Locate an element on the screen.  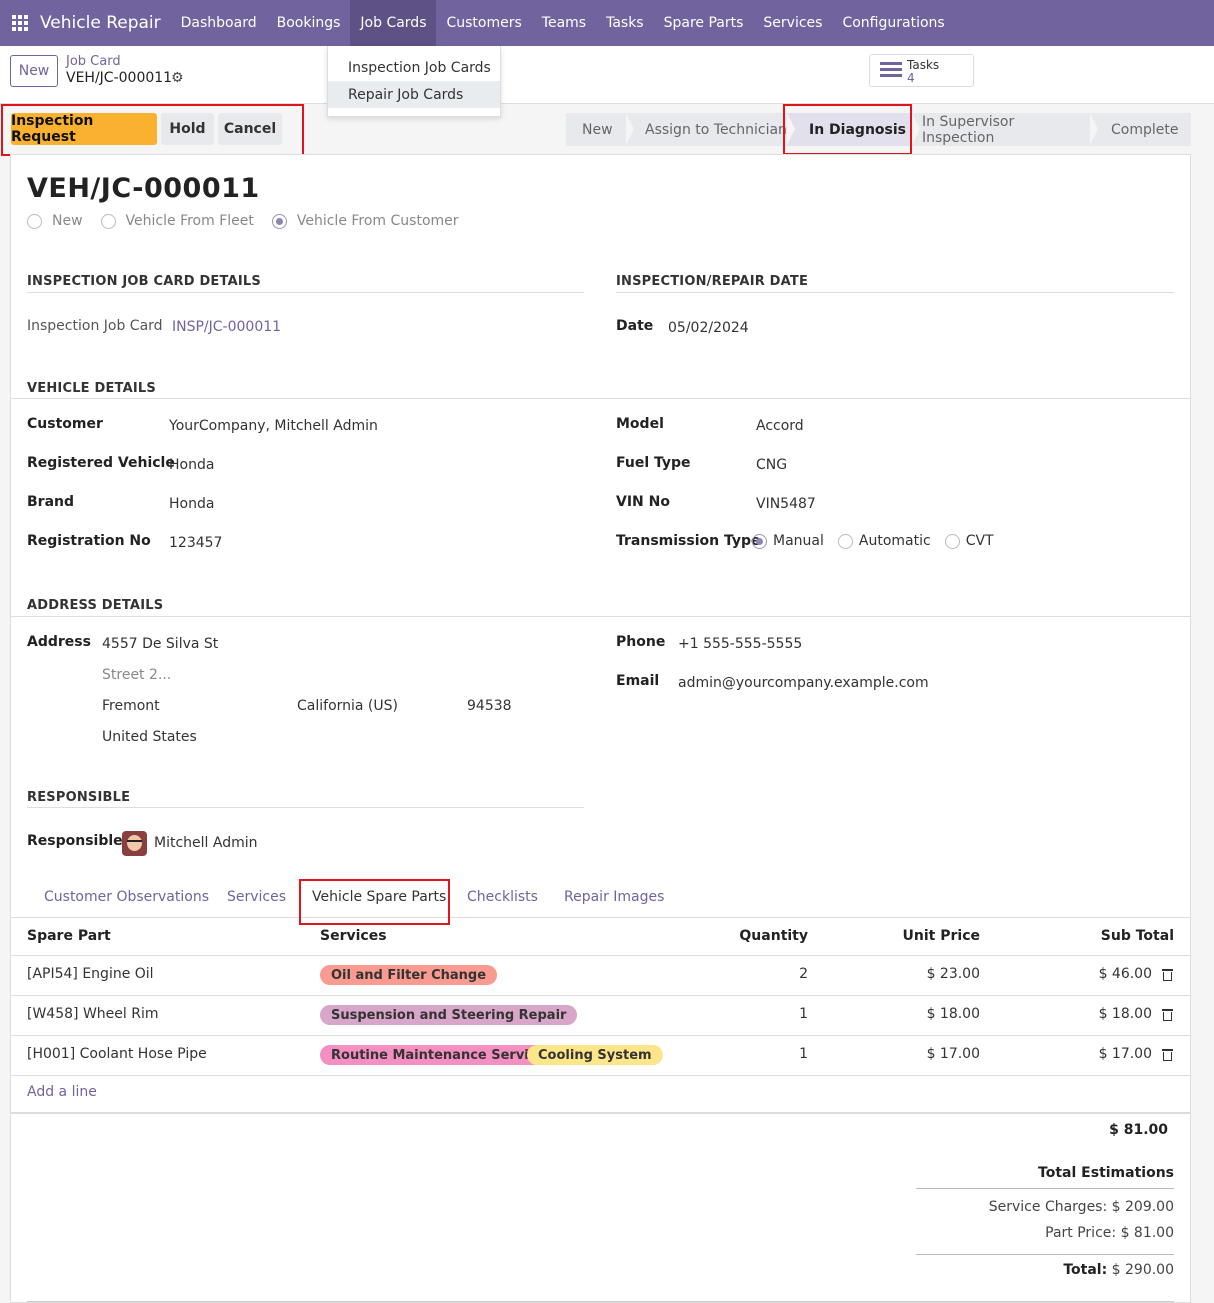
nav-customers: Customers is located at coordinates (483, 23).